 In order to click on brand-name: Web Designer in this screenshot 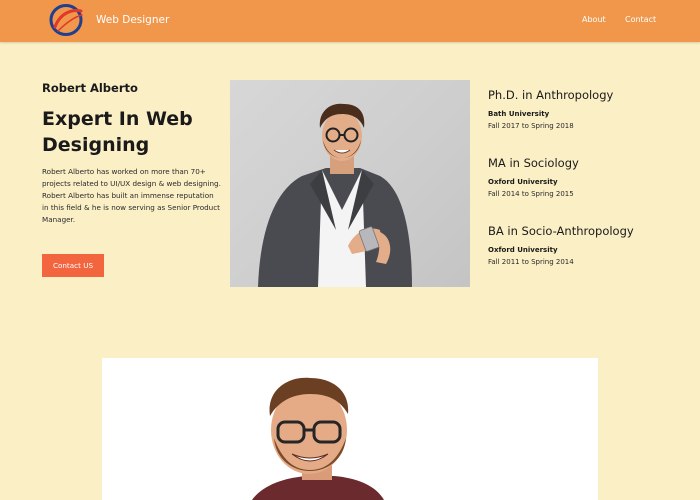, I will do `click(132, 20)`.